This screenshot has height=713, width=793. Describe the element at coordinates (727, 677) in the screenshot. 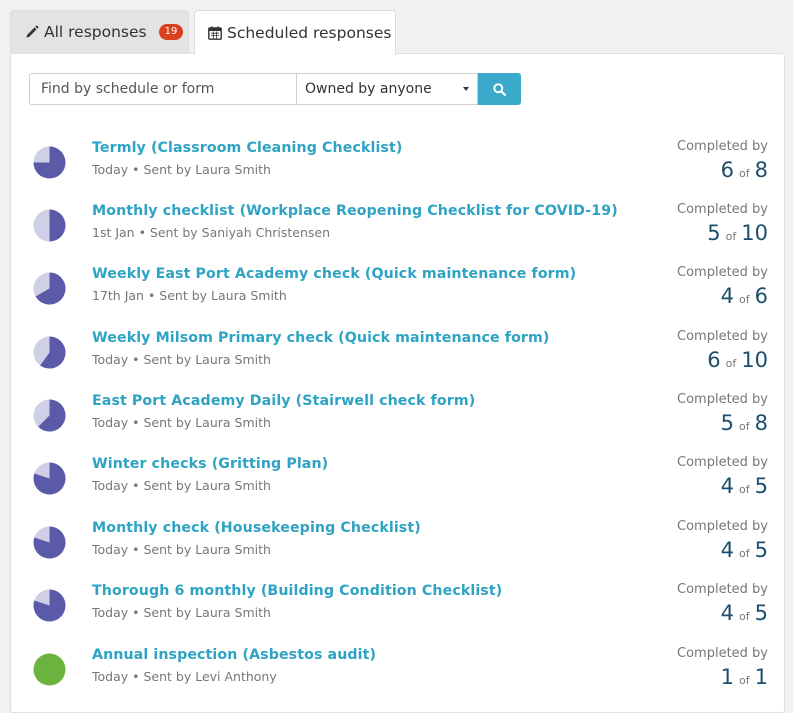

I see `completed-count: 1` at that location.